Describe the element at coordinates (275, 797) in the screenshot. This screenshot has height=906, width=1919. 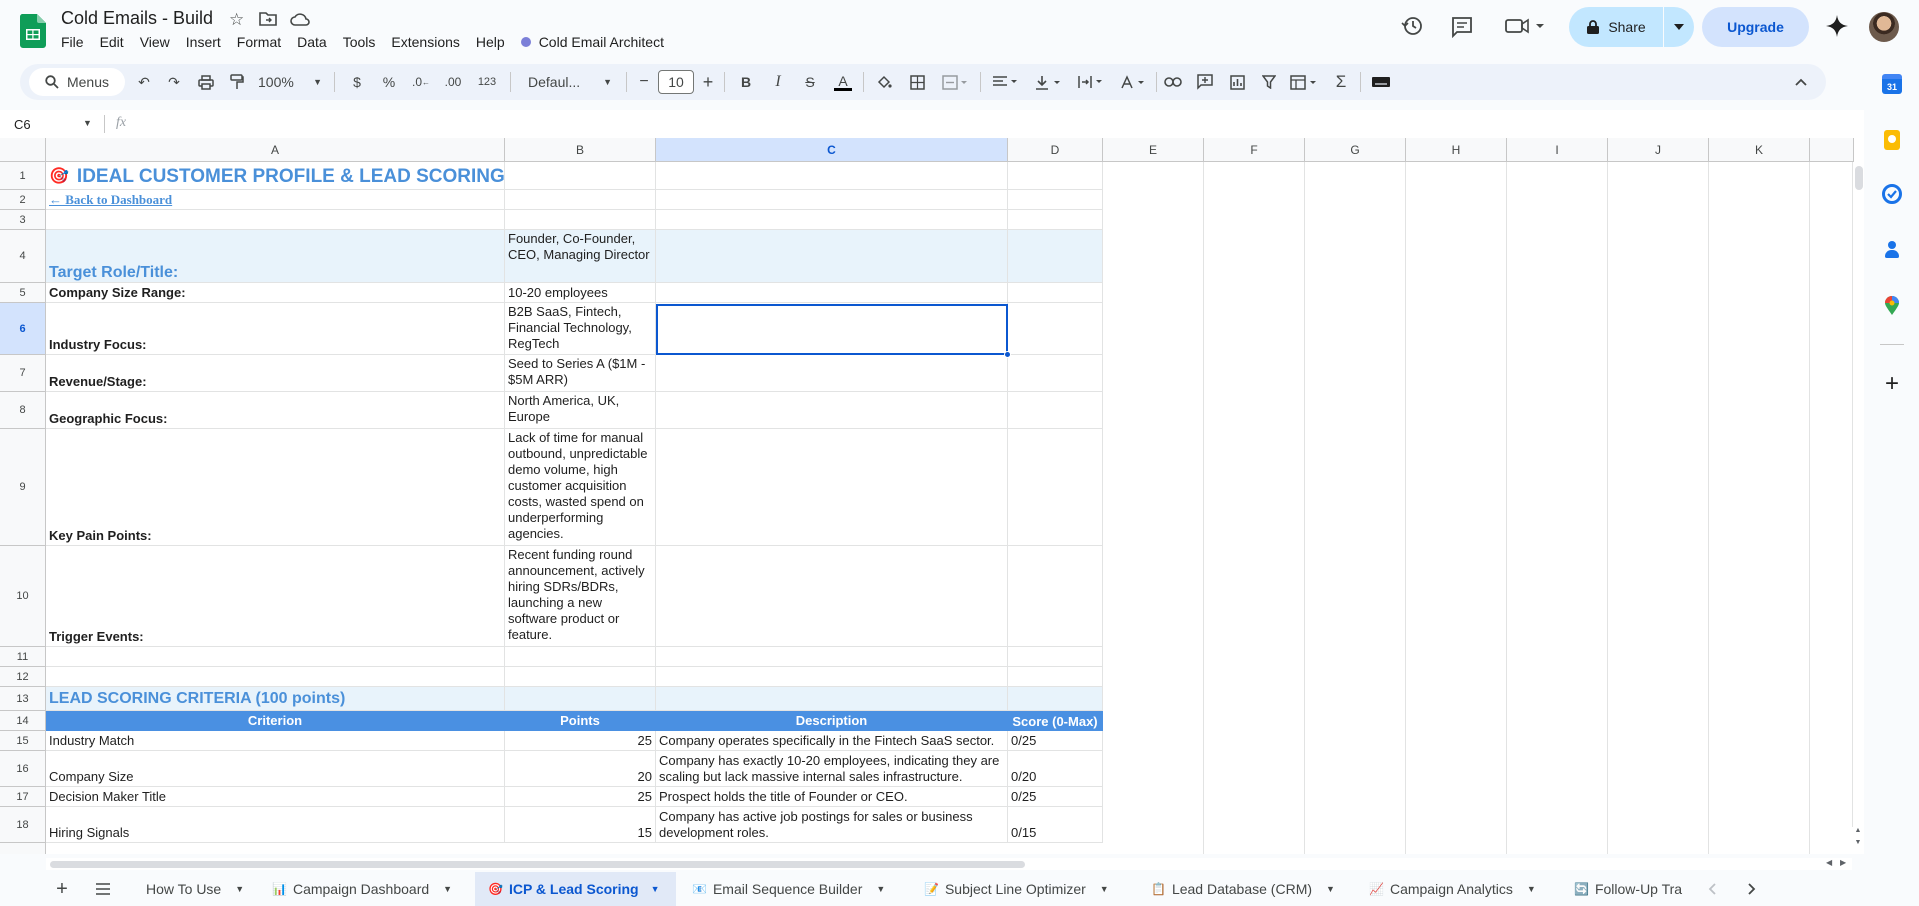
I see `criterion-decision-maker: Decision Maker Title` at that location.